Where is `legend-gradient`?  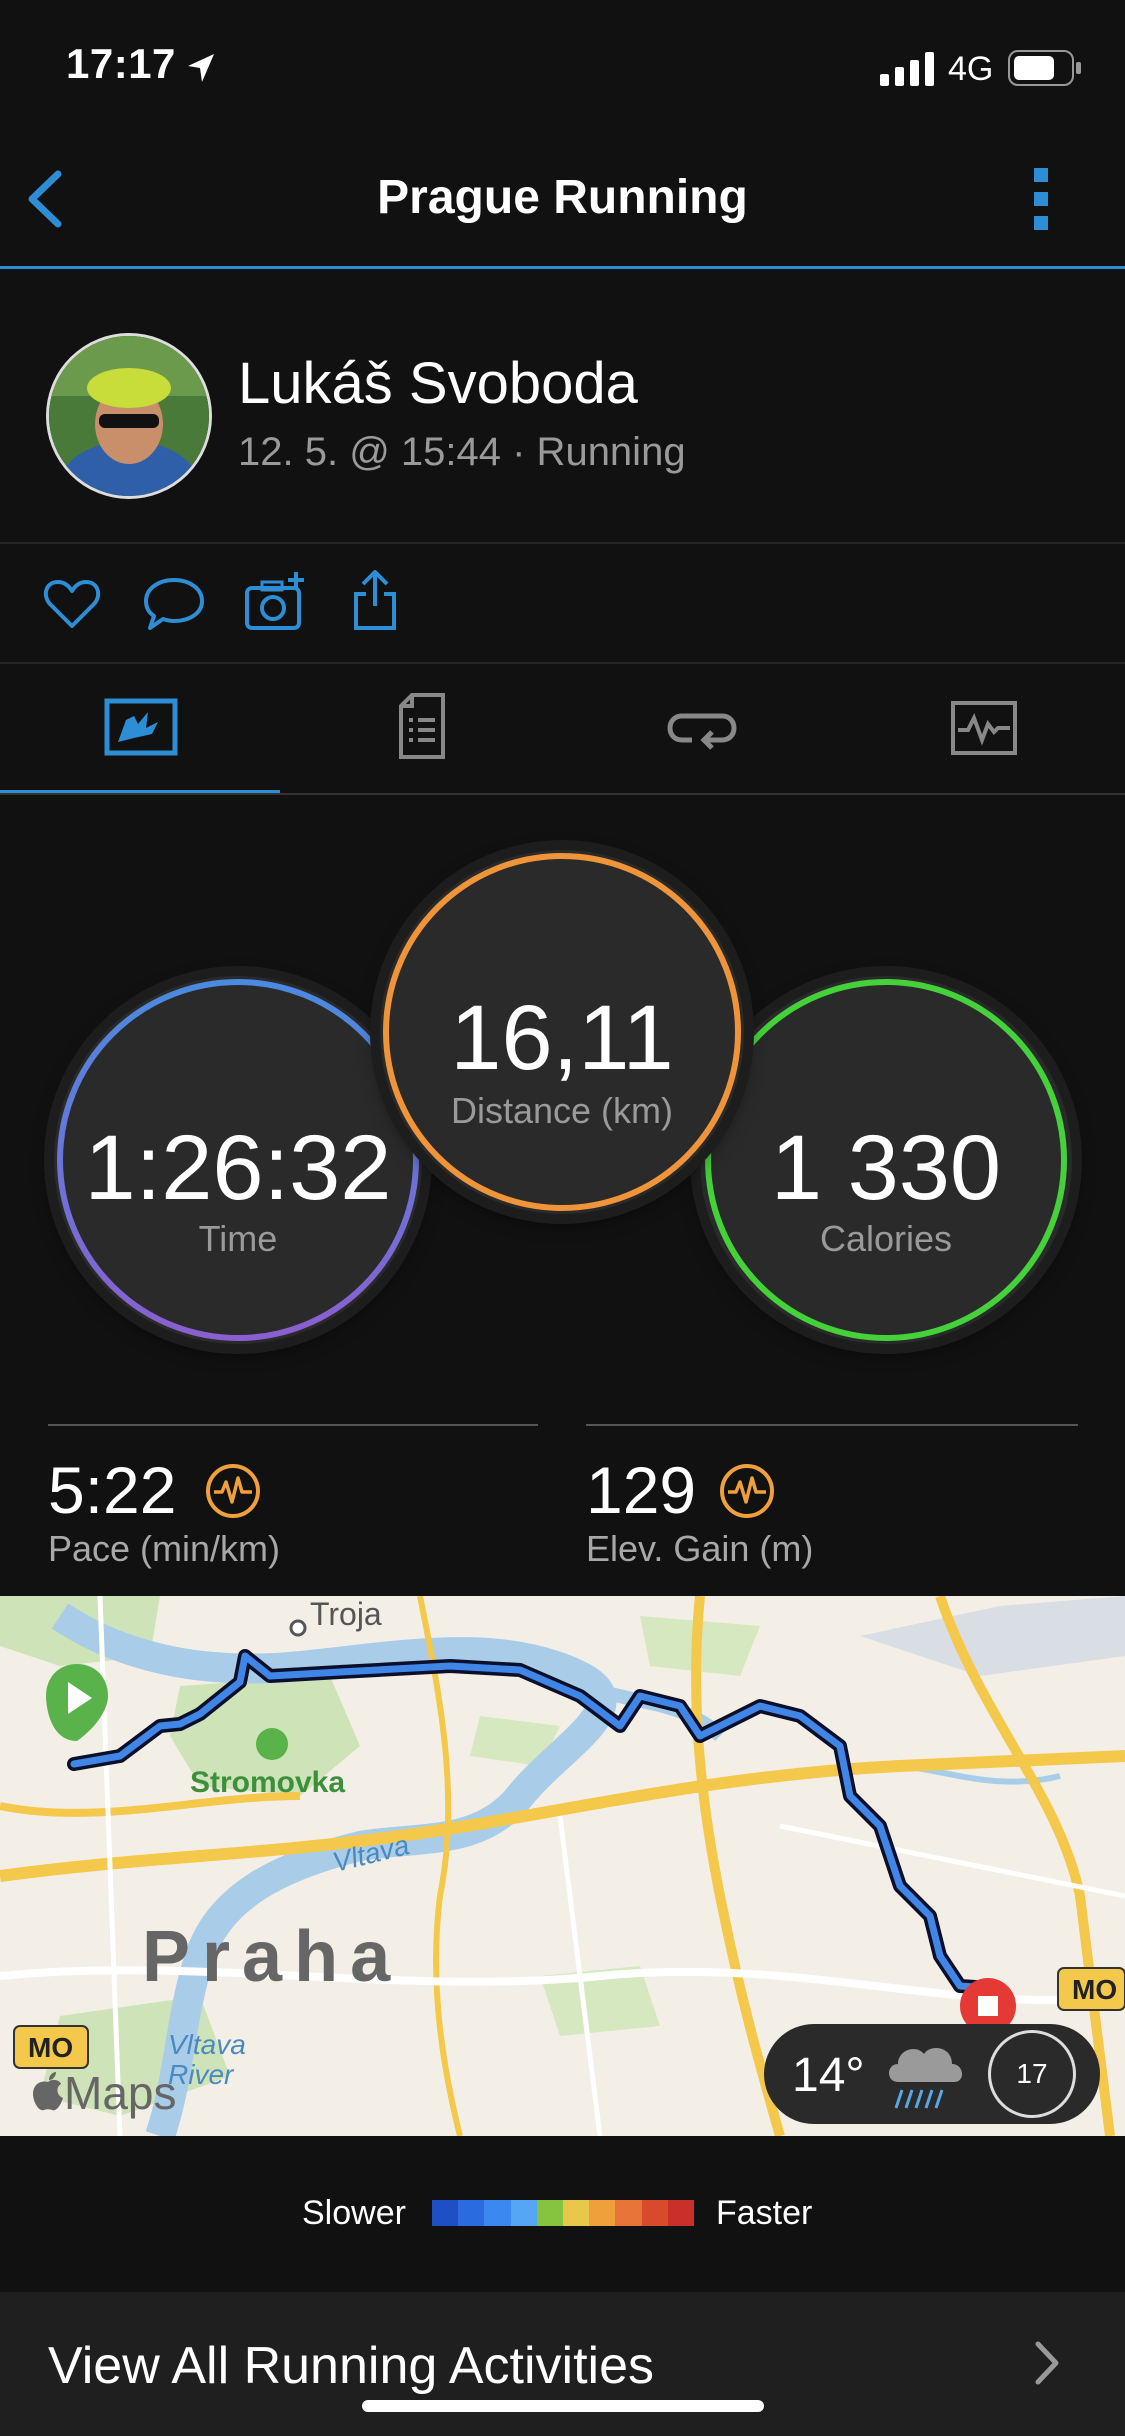 legend-gradient is located at coordinates (563, 2213).